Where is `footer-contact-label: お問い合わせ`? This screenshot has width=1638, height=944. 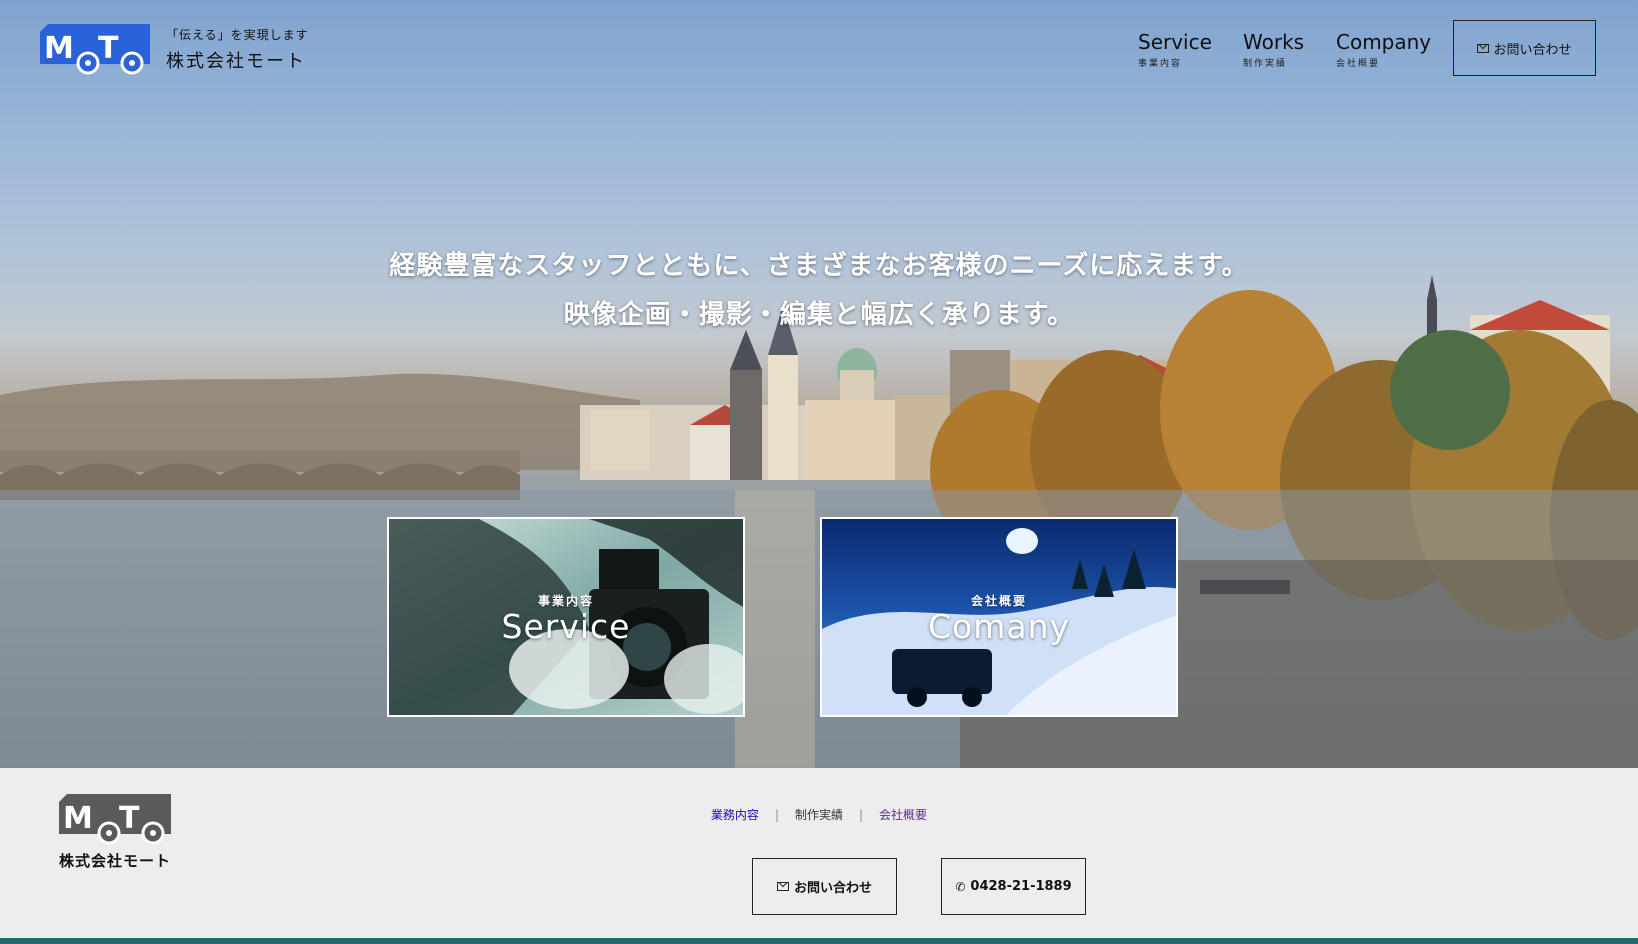 footer-contact-label: お問い合わせ is located at coordinates (832, 888).